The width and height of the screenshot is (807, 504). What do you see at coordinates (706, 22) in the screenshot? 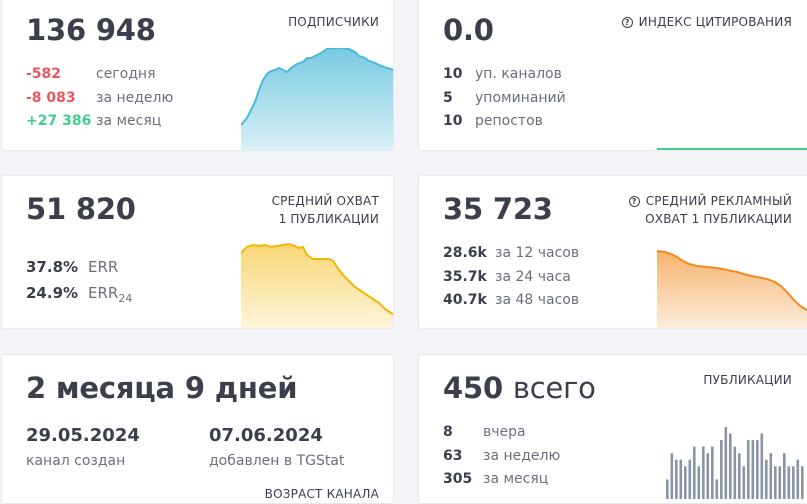
I see `citation-label: ? ИНДЕКС ЦИТИРОВАНИЯ` at bounding box center [706, 22].